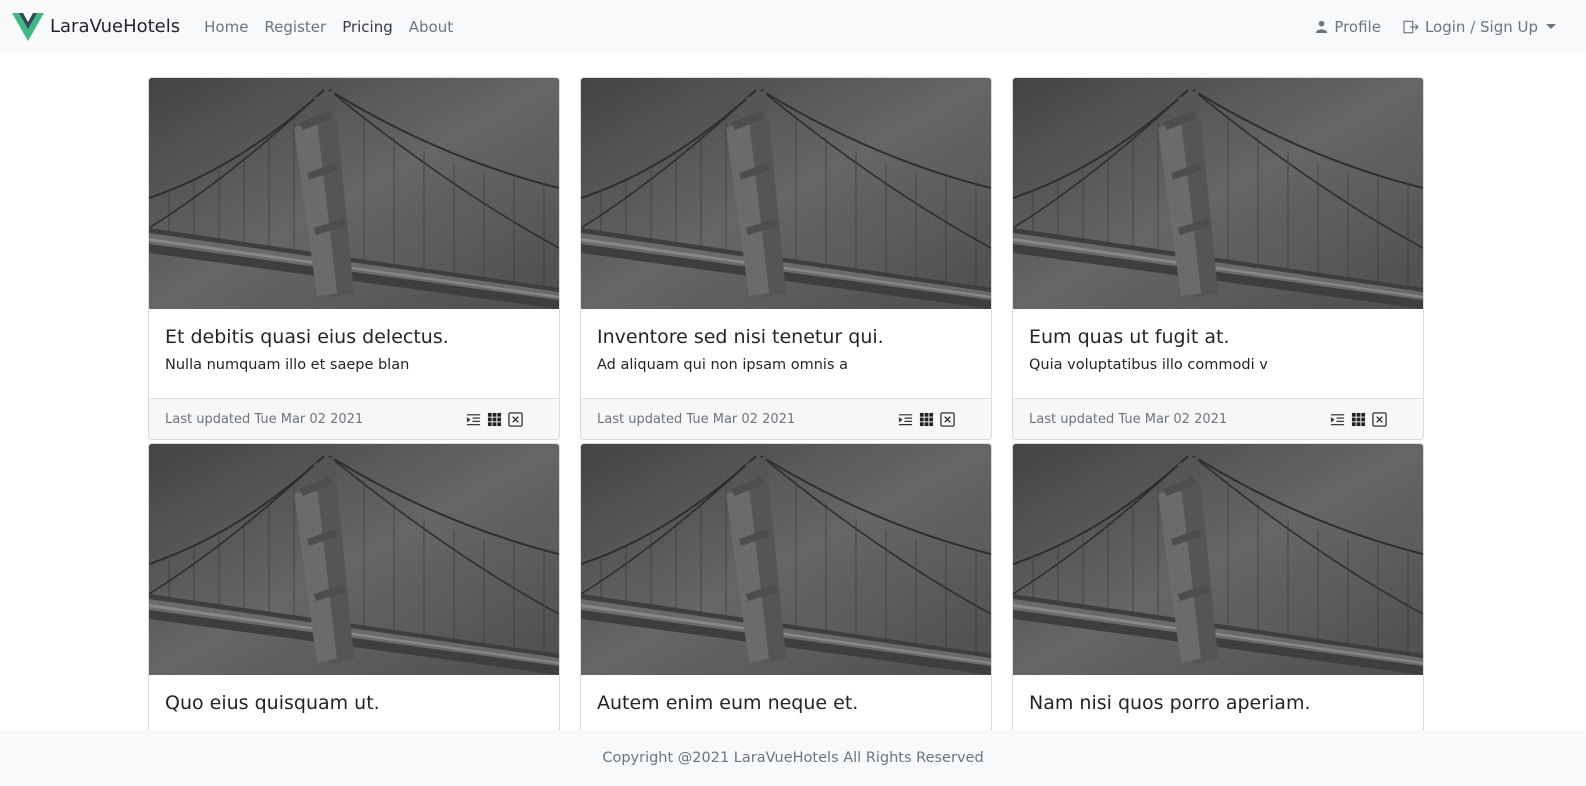 This screenshot has width=1586, height=786. Describe the element at coordinates (272, 703) in the screenshot. I see `card-title: Quo eius quisquam ut.` at that location.